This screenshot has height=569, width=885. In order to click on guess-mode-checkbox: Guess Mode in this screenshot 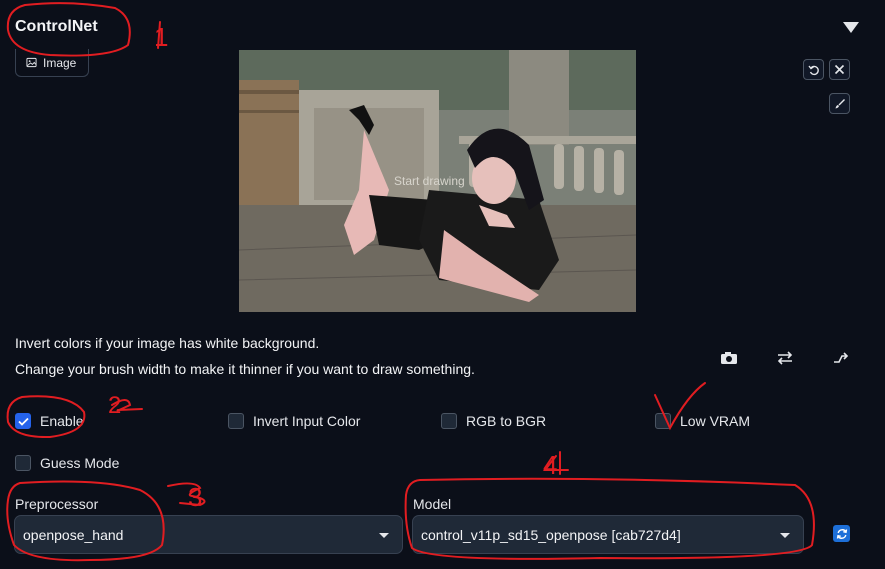, I will do `click(67, 463)`.